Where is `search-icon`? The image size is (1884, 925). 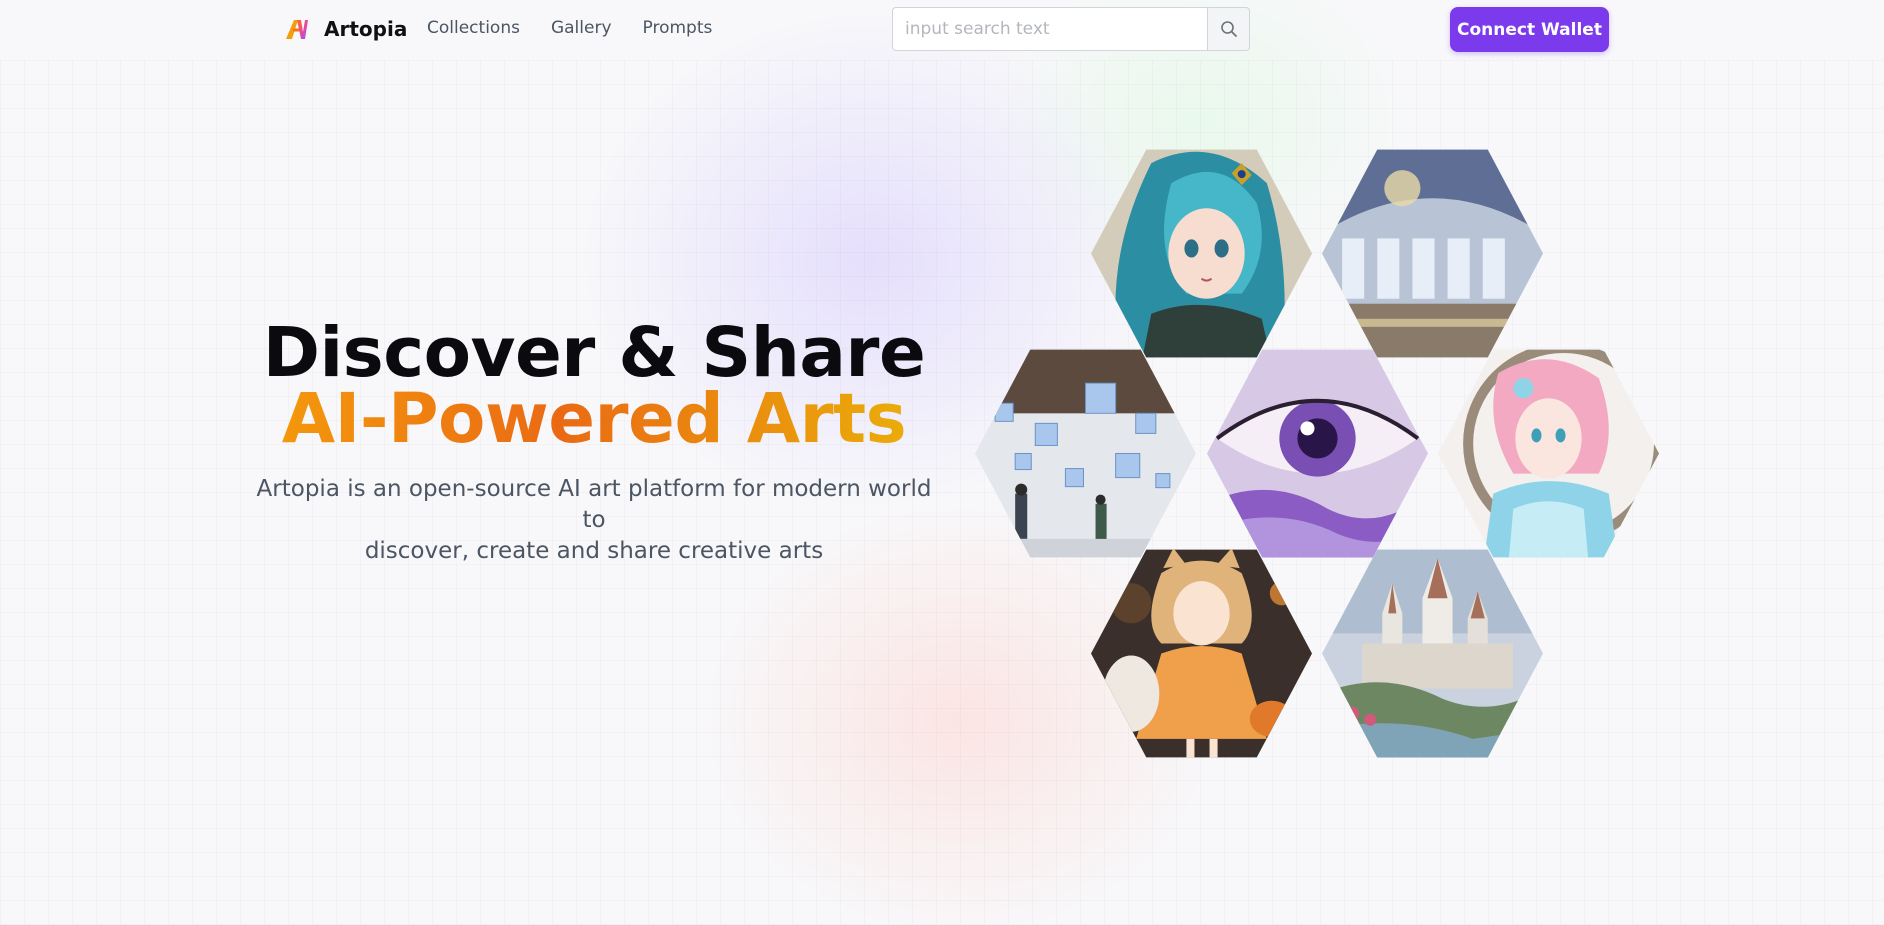
search-icon is located at coordinates (1228, 29).